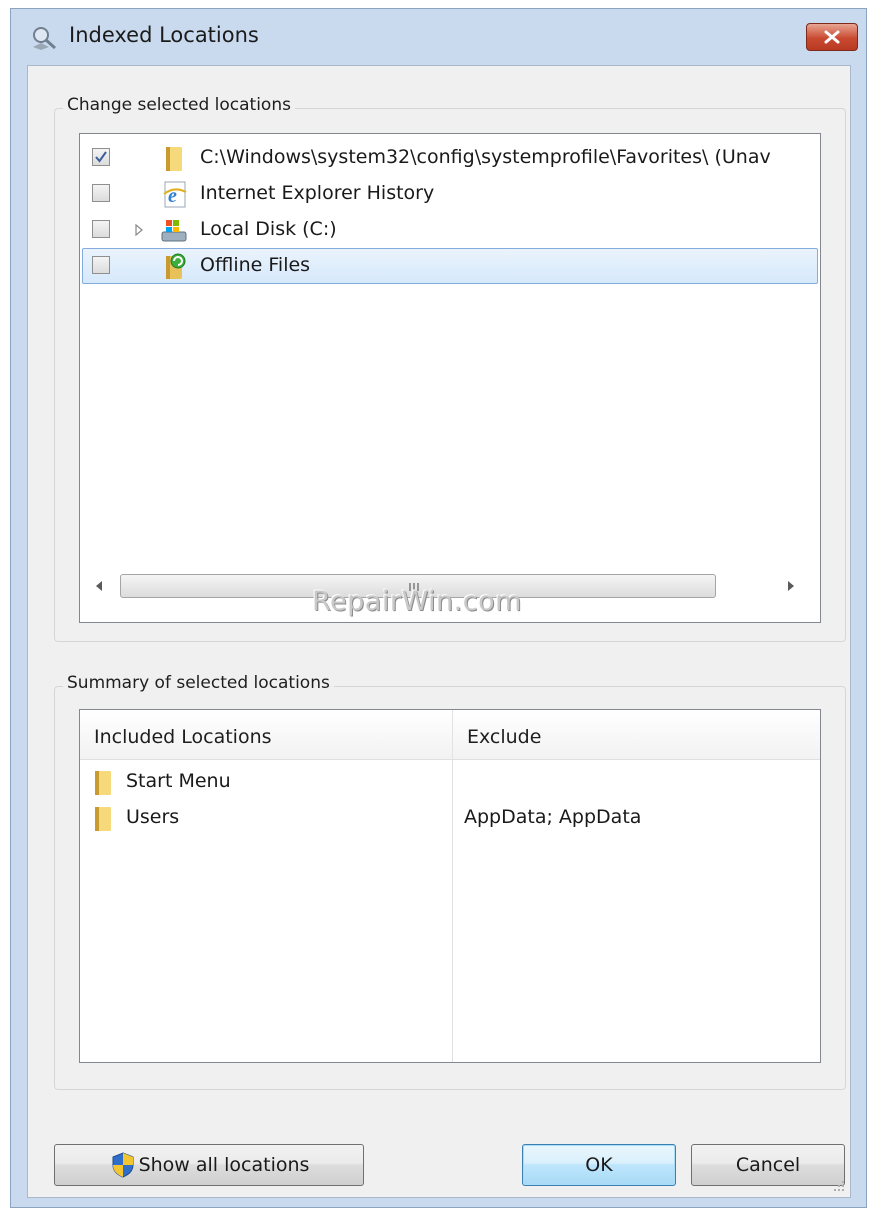 This screenshot has height=1212, width=870. I want to click on close-button, so click(832, 37).